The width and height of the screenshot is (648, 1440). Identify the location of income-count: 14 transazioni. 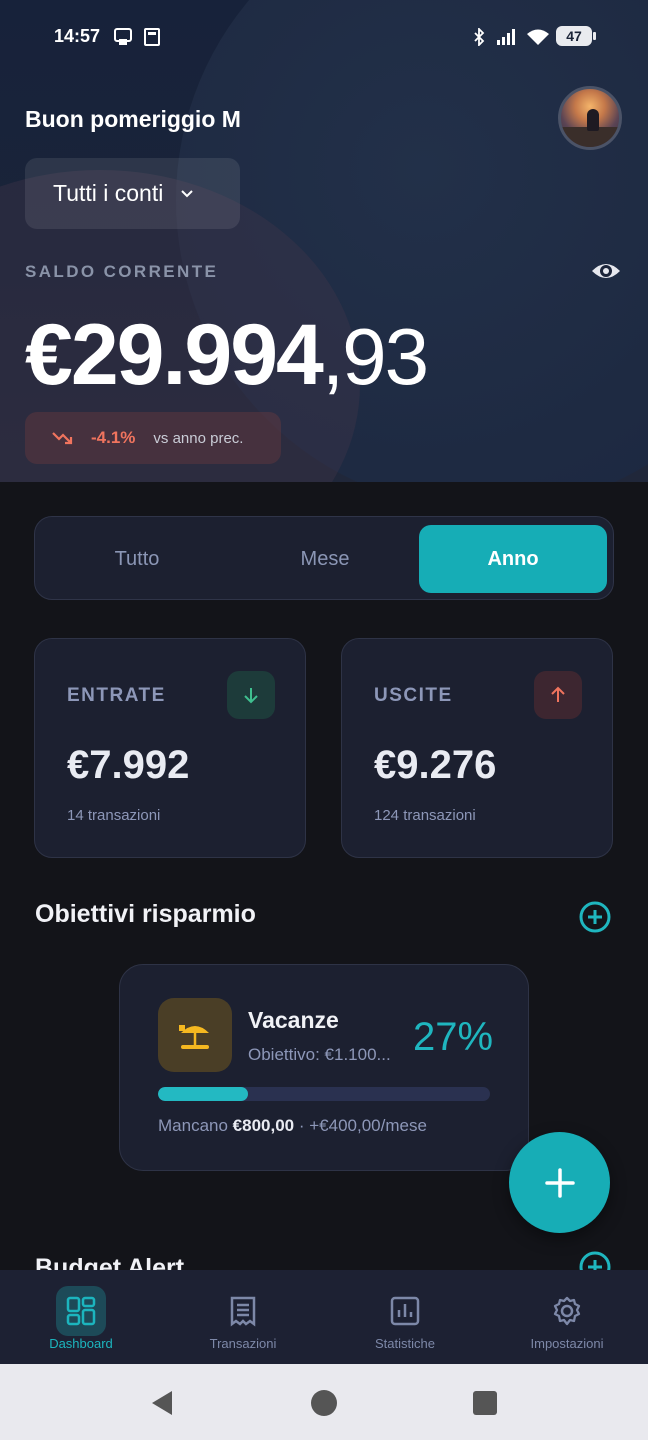
(114, 815).